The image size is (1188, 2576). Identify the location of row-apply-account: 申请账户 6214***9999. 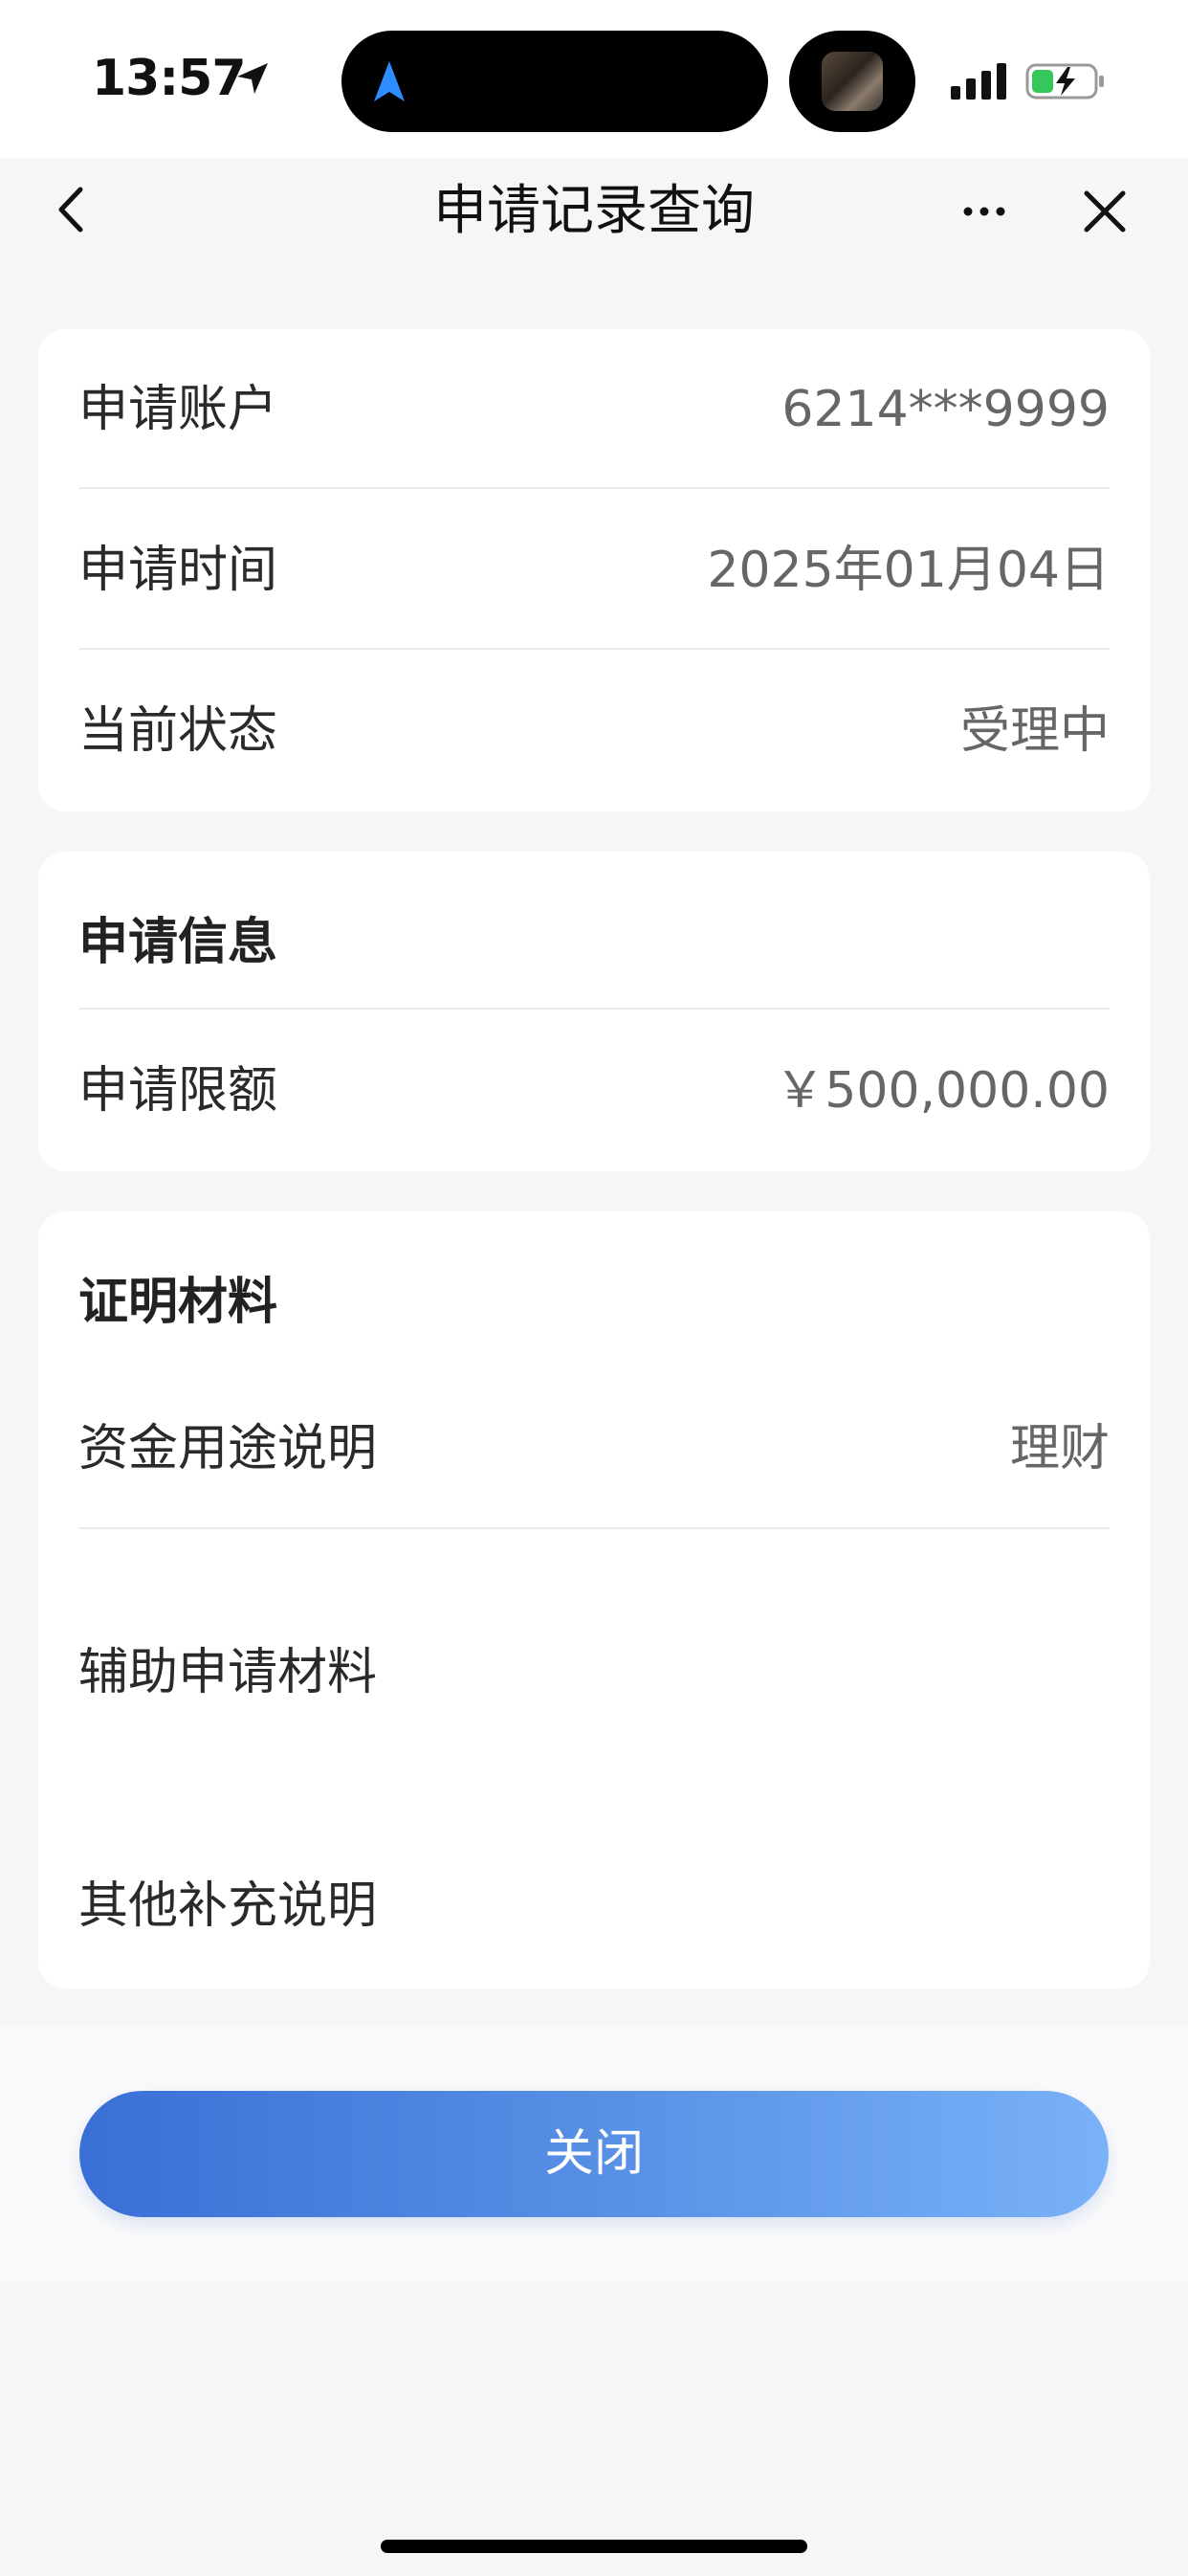
(594, 409).